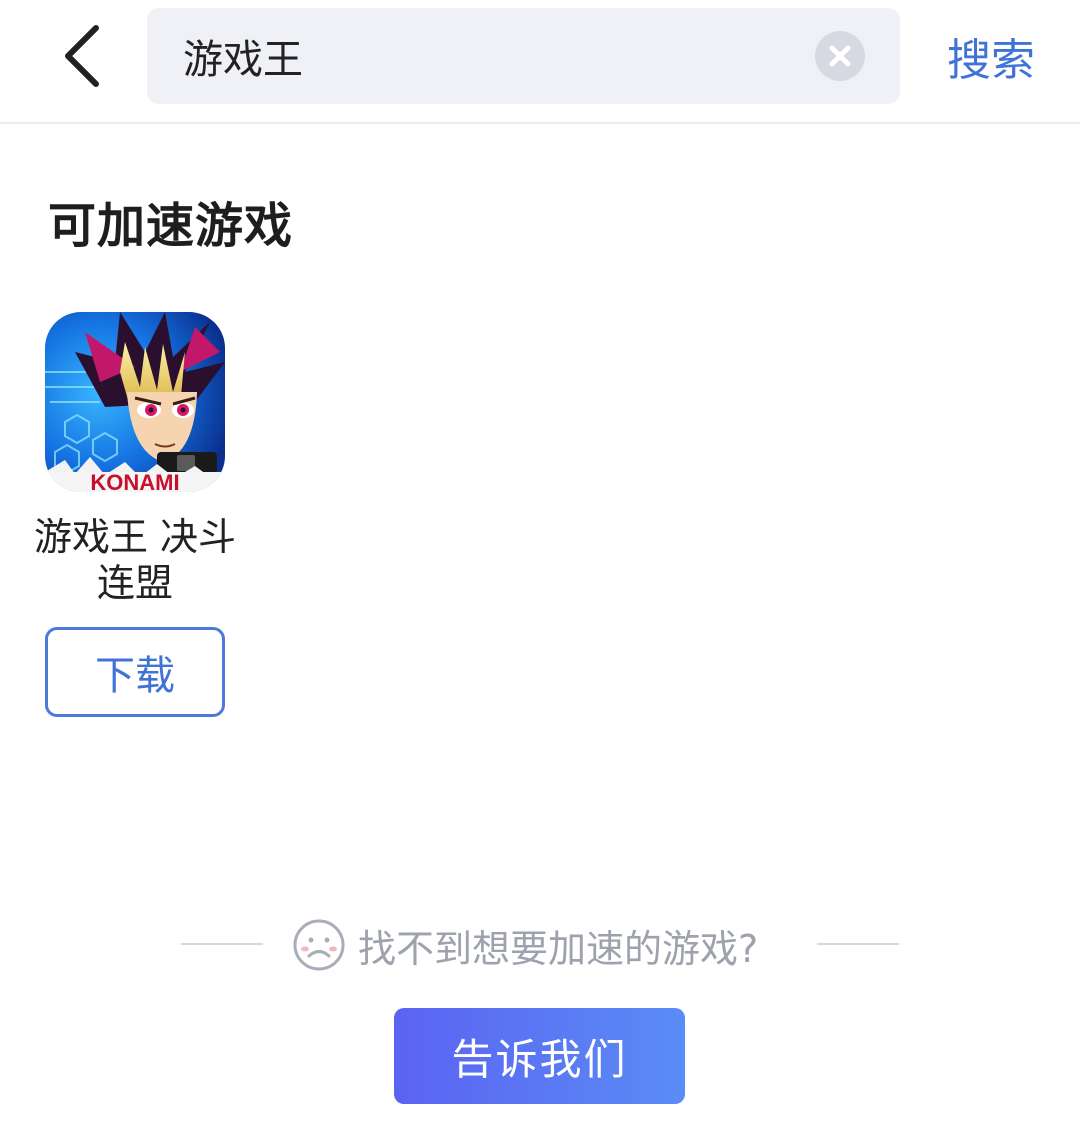 This screenshot has height=1133, width=1080. Describe the element at coordinates (558, 948) in the screenshot. I see `not-found-hint: 找不到想要加速的游戏?` at that location.